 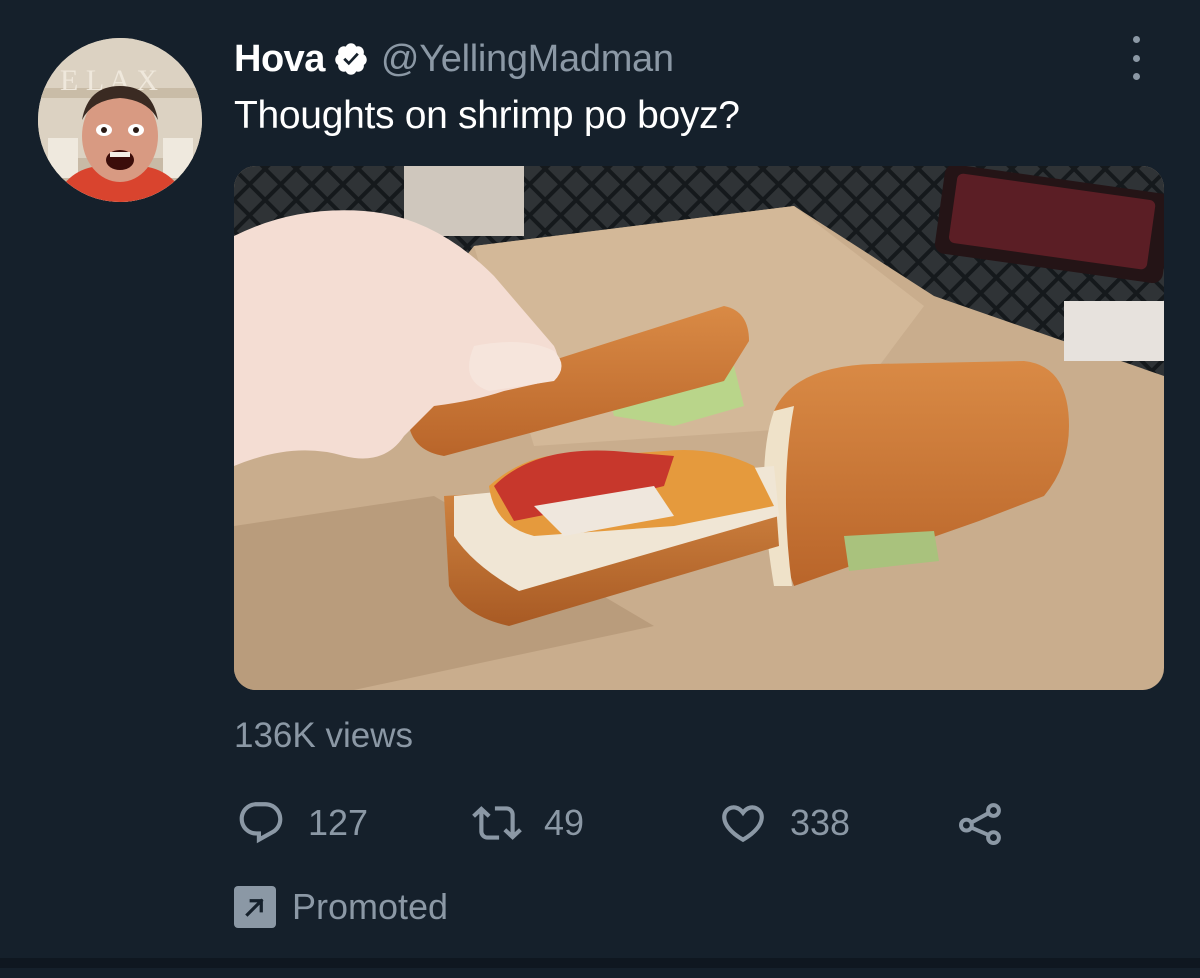 What do you see at coordinates (261, 823) in the screenshot?
I see `reply-icon` at bounding box center [261, 823].